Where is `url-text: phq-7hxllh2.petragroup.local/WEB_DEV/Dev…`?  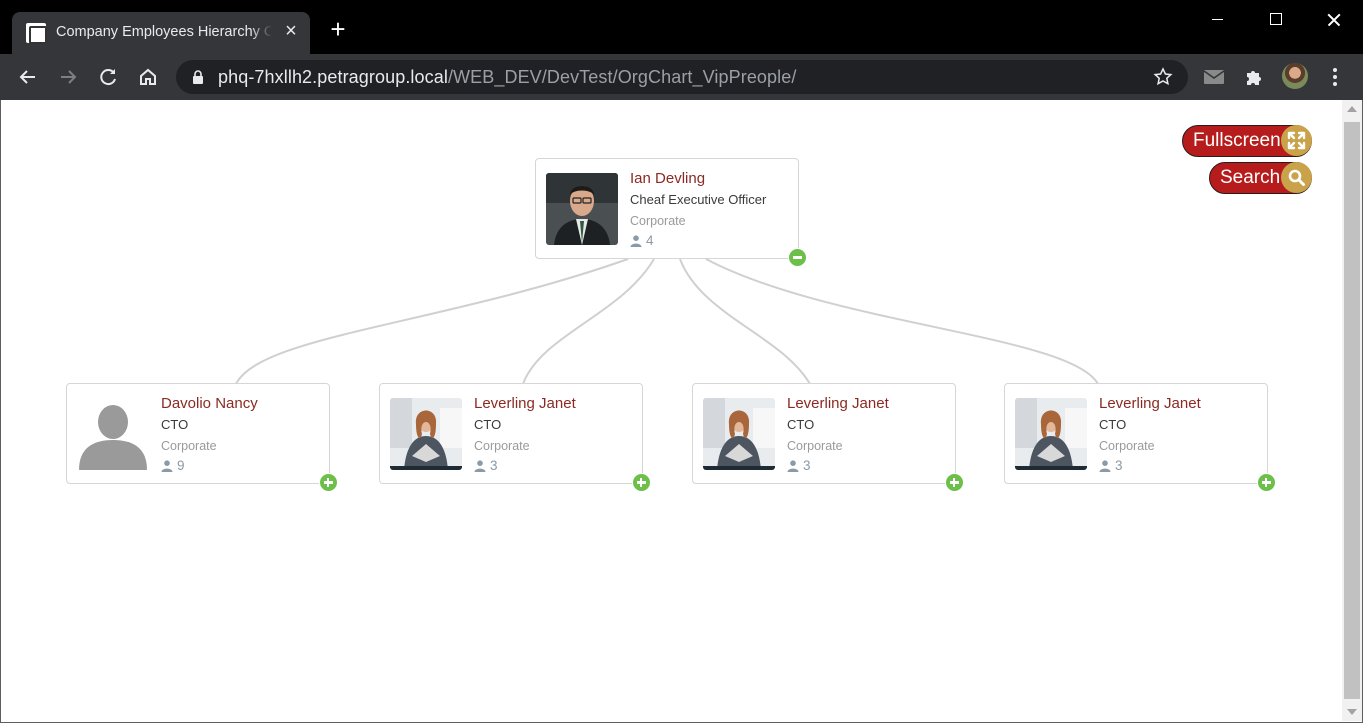
url-text: phq-7hxllh2.petragroup.local/WEB_DEV/Dev… is located at coordinates (507, 77).